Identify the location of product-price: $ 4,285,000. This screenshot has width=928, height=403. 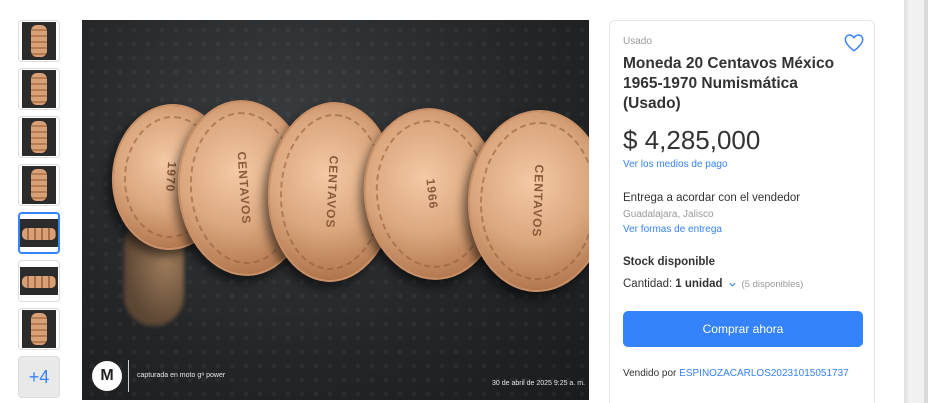
(692, 140).